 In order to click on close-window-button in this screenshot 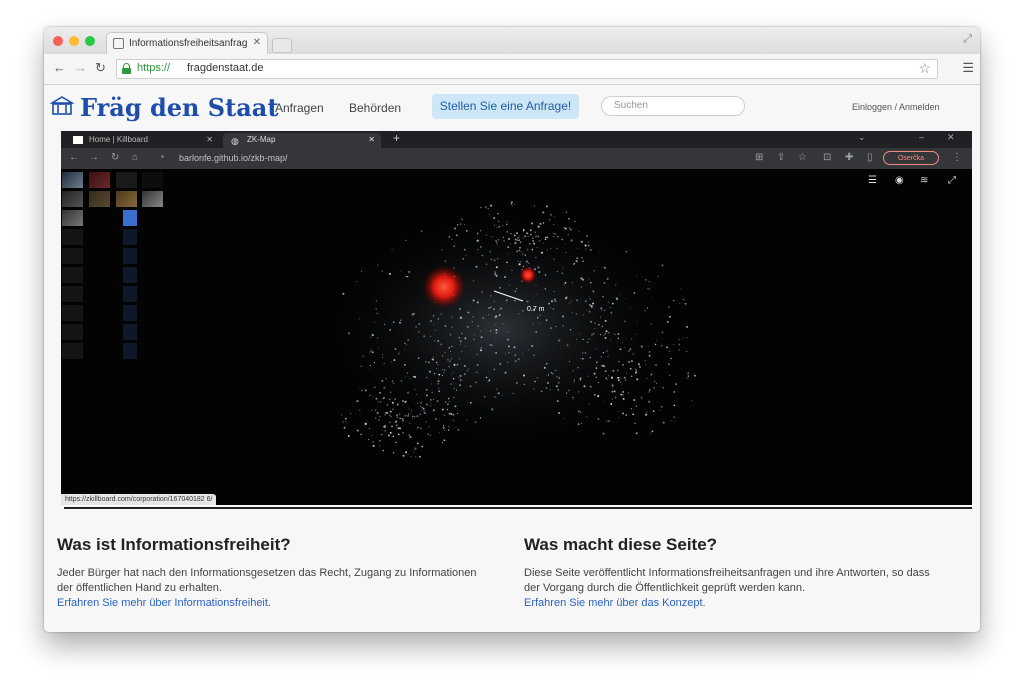, I will do `click(58, 41)`.